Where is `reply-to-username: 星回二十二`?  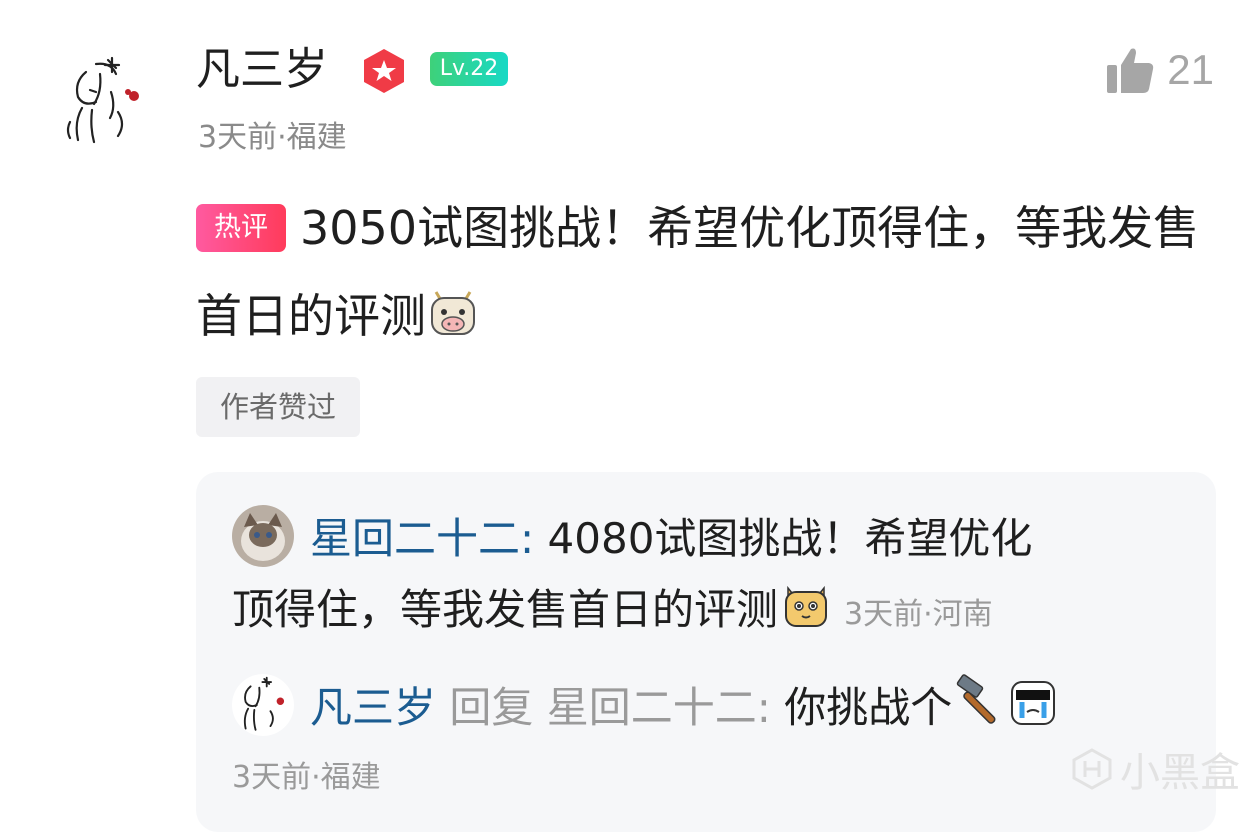 reply-to-username: 星回二十二 is located at coordinates (652, 707).